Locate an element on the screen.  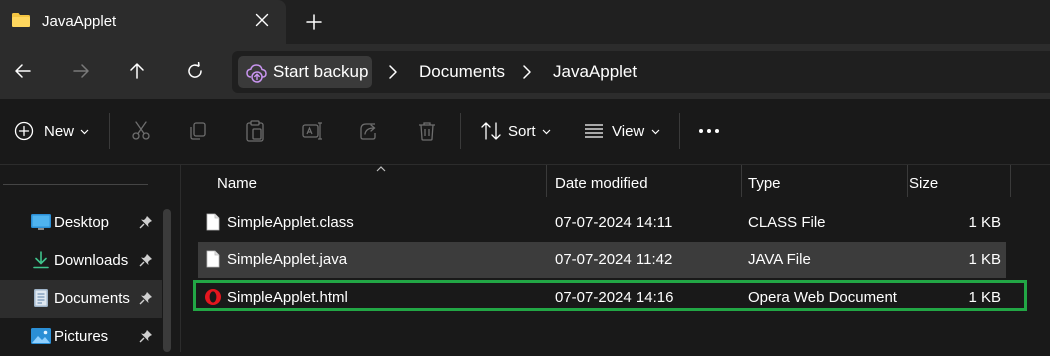
share-icon is located at coordinates (368, 131).